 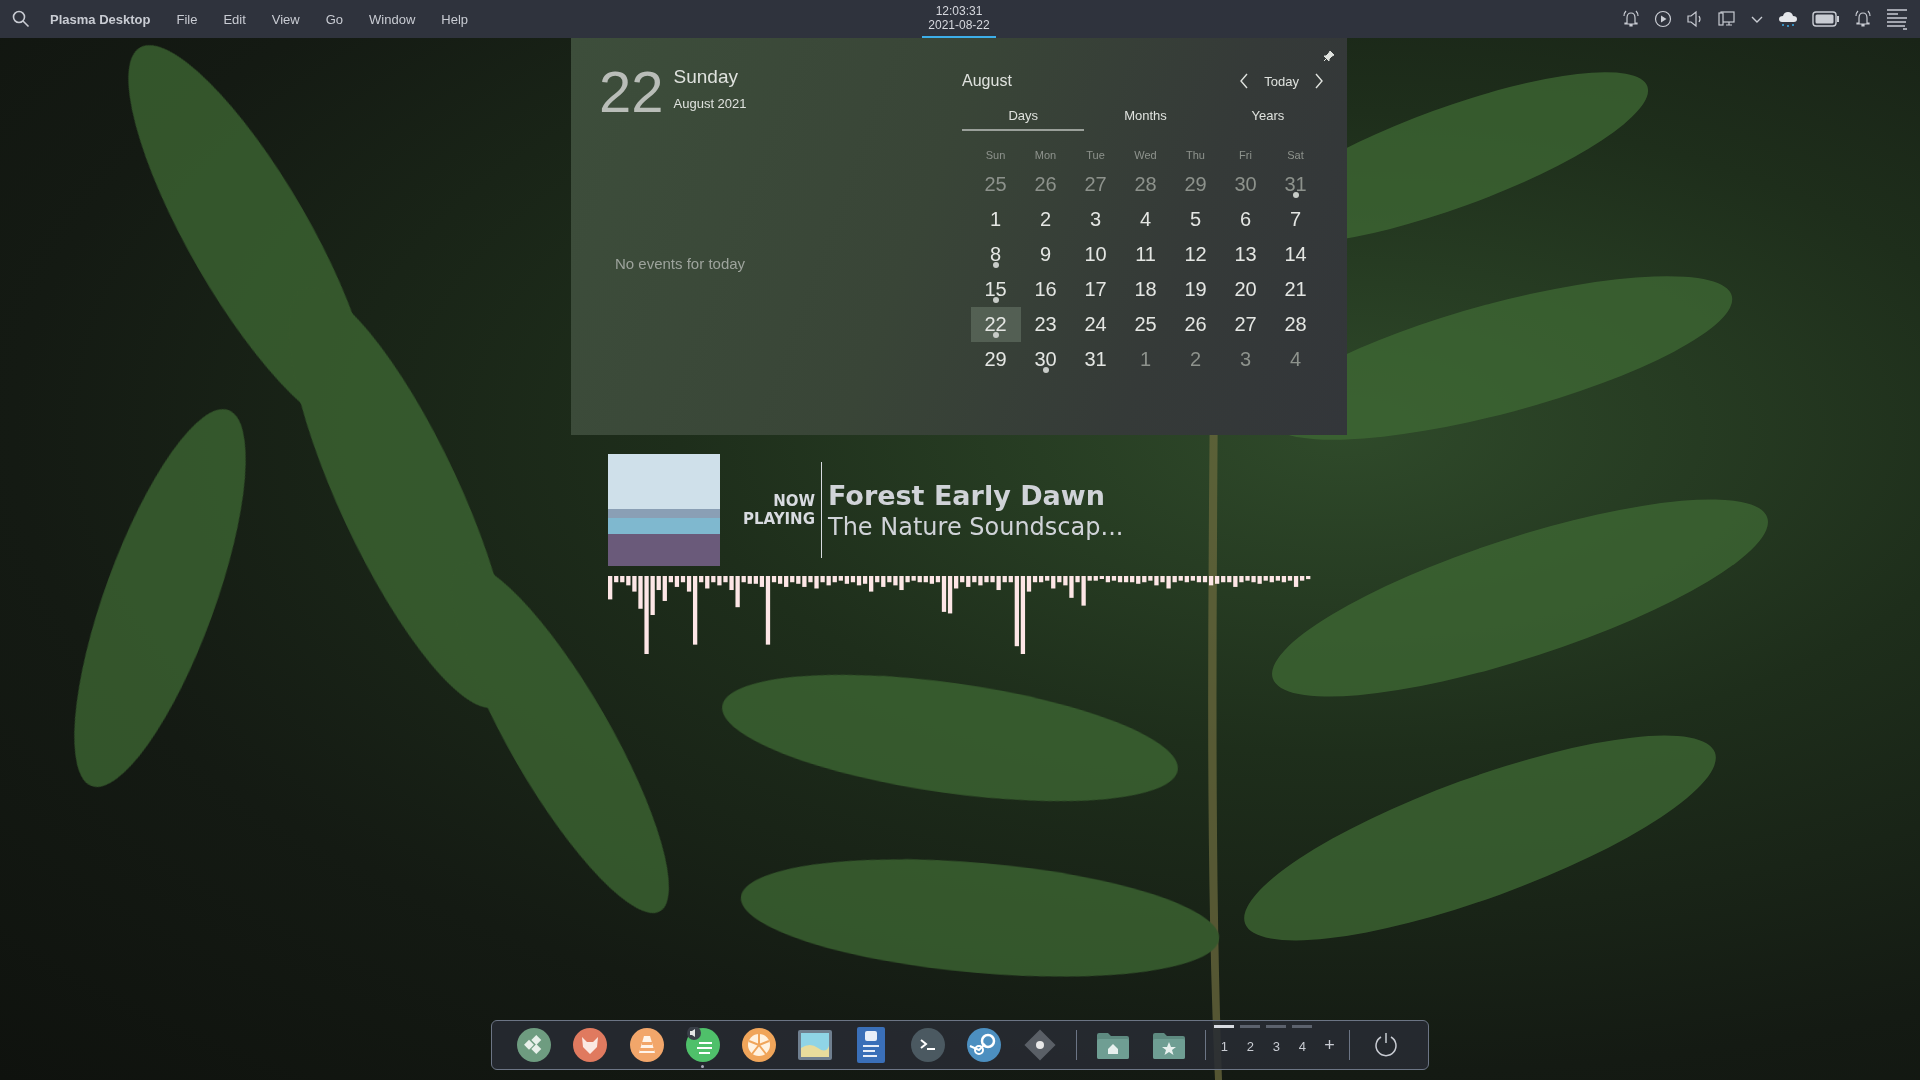 I want to click on view-tab: Years, so click(x=1267, y=116).